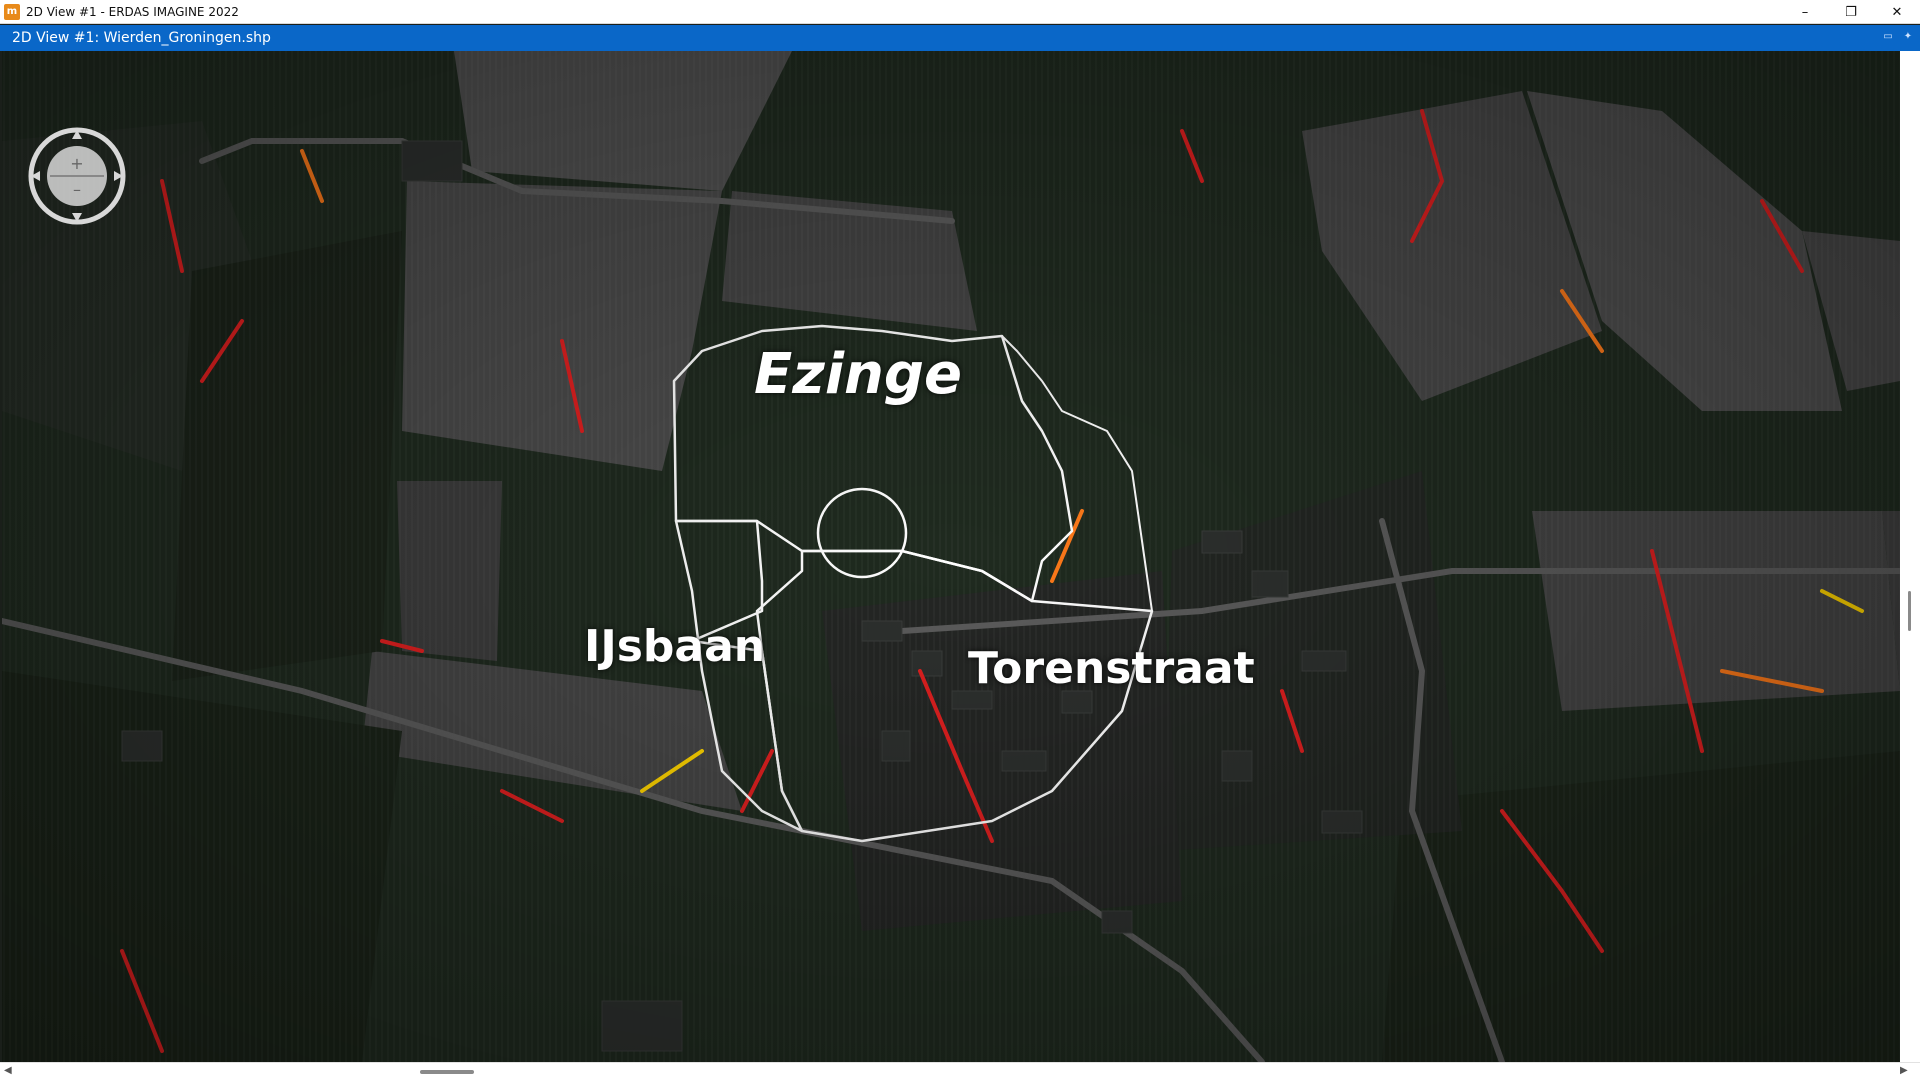  I want to click on os-titlebar: m 2D View #1 - ERDAS IMAGINE 2022 – ❐ ✕, so click(960, 12).